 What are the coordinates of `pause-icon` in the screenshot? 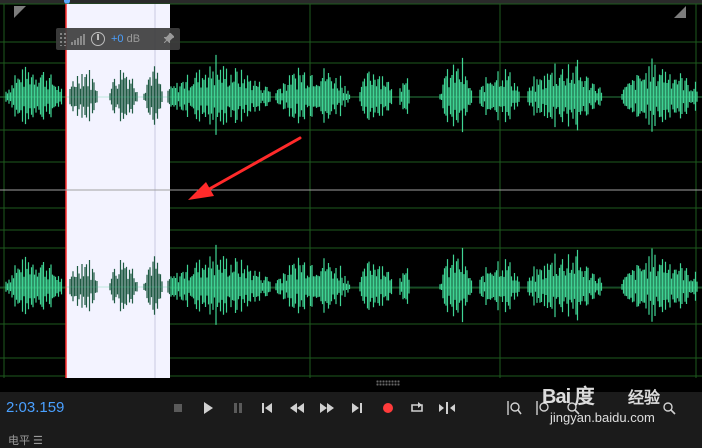 It's located at (238, 408).